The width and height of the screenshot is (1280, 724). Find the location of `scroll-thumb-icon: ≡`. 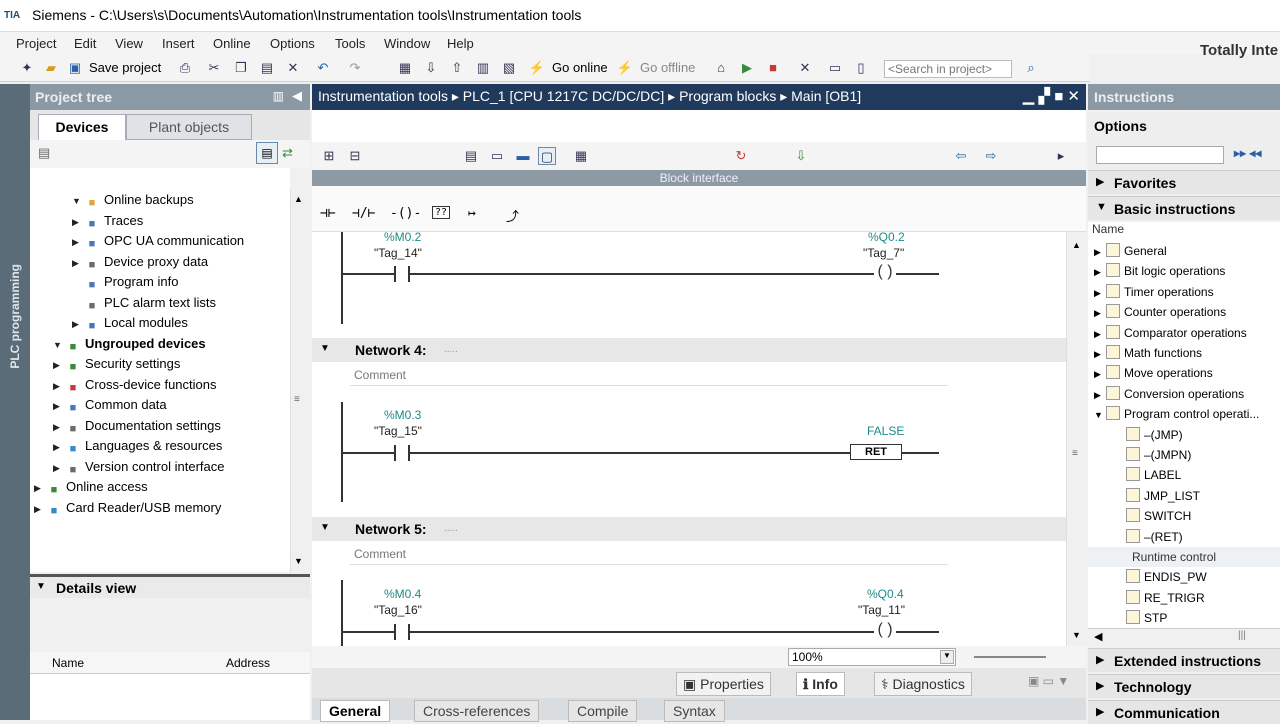

scroll-thumb-icon: ≡ is located at coordinates (297, 399).